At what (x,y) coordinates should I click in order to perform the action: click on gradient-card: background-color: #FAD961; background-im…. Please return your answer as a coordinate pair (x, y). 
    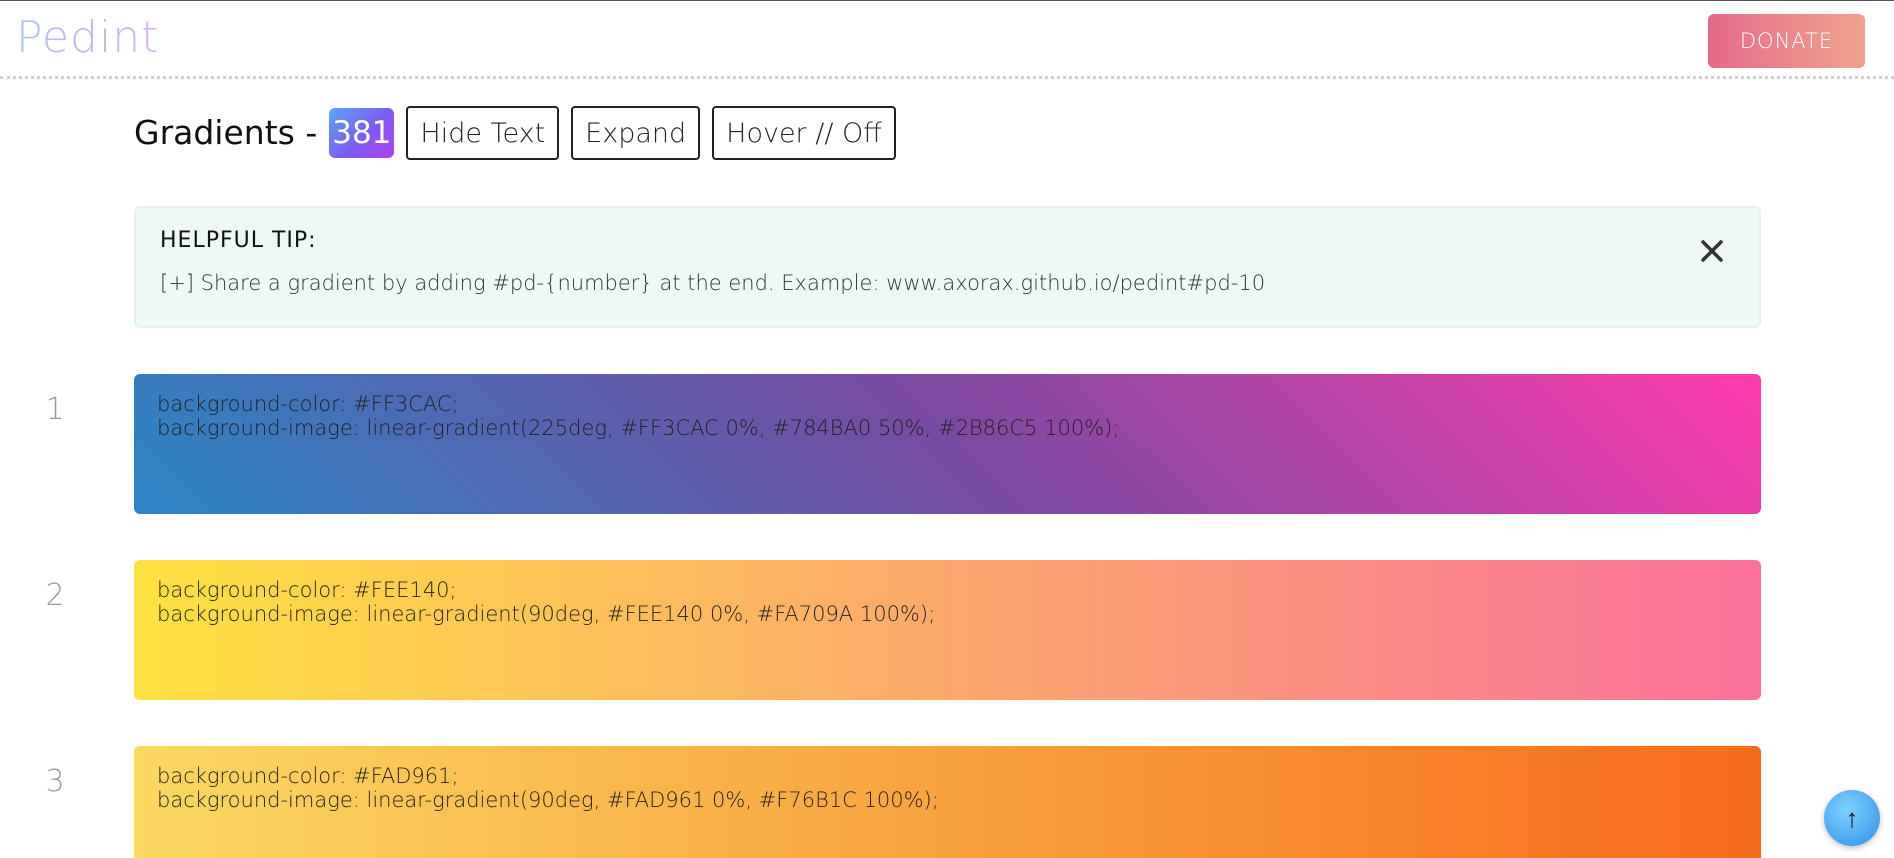
    Looking at the image, I should click on (947, 802).